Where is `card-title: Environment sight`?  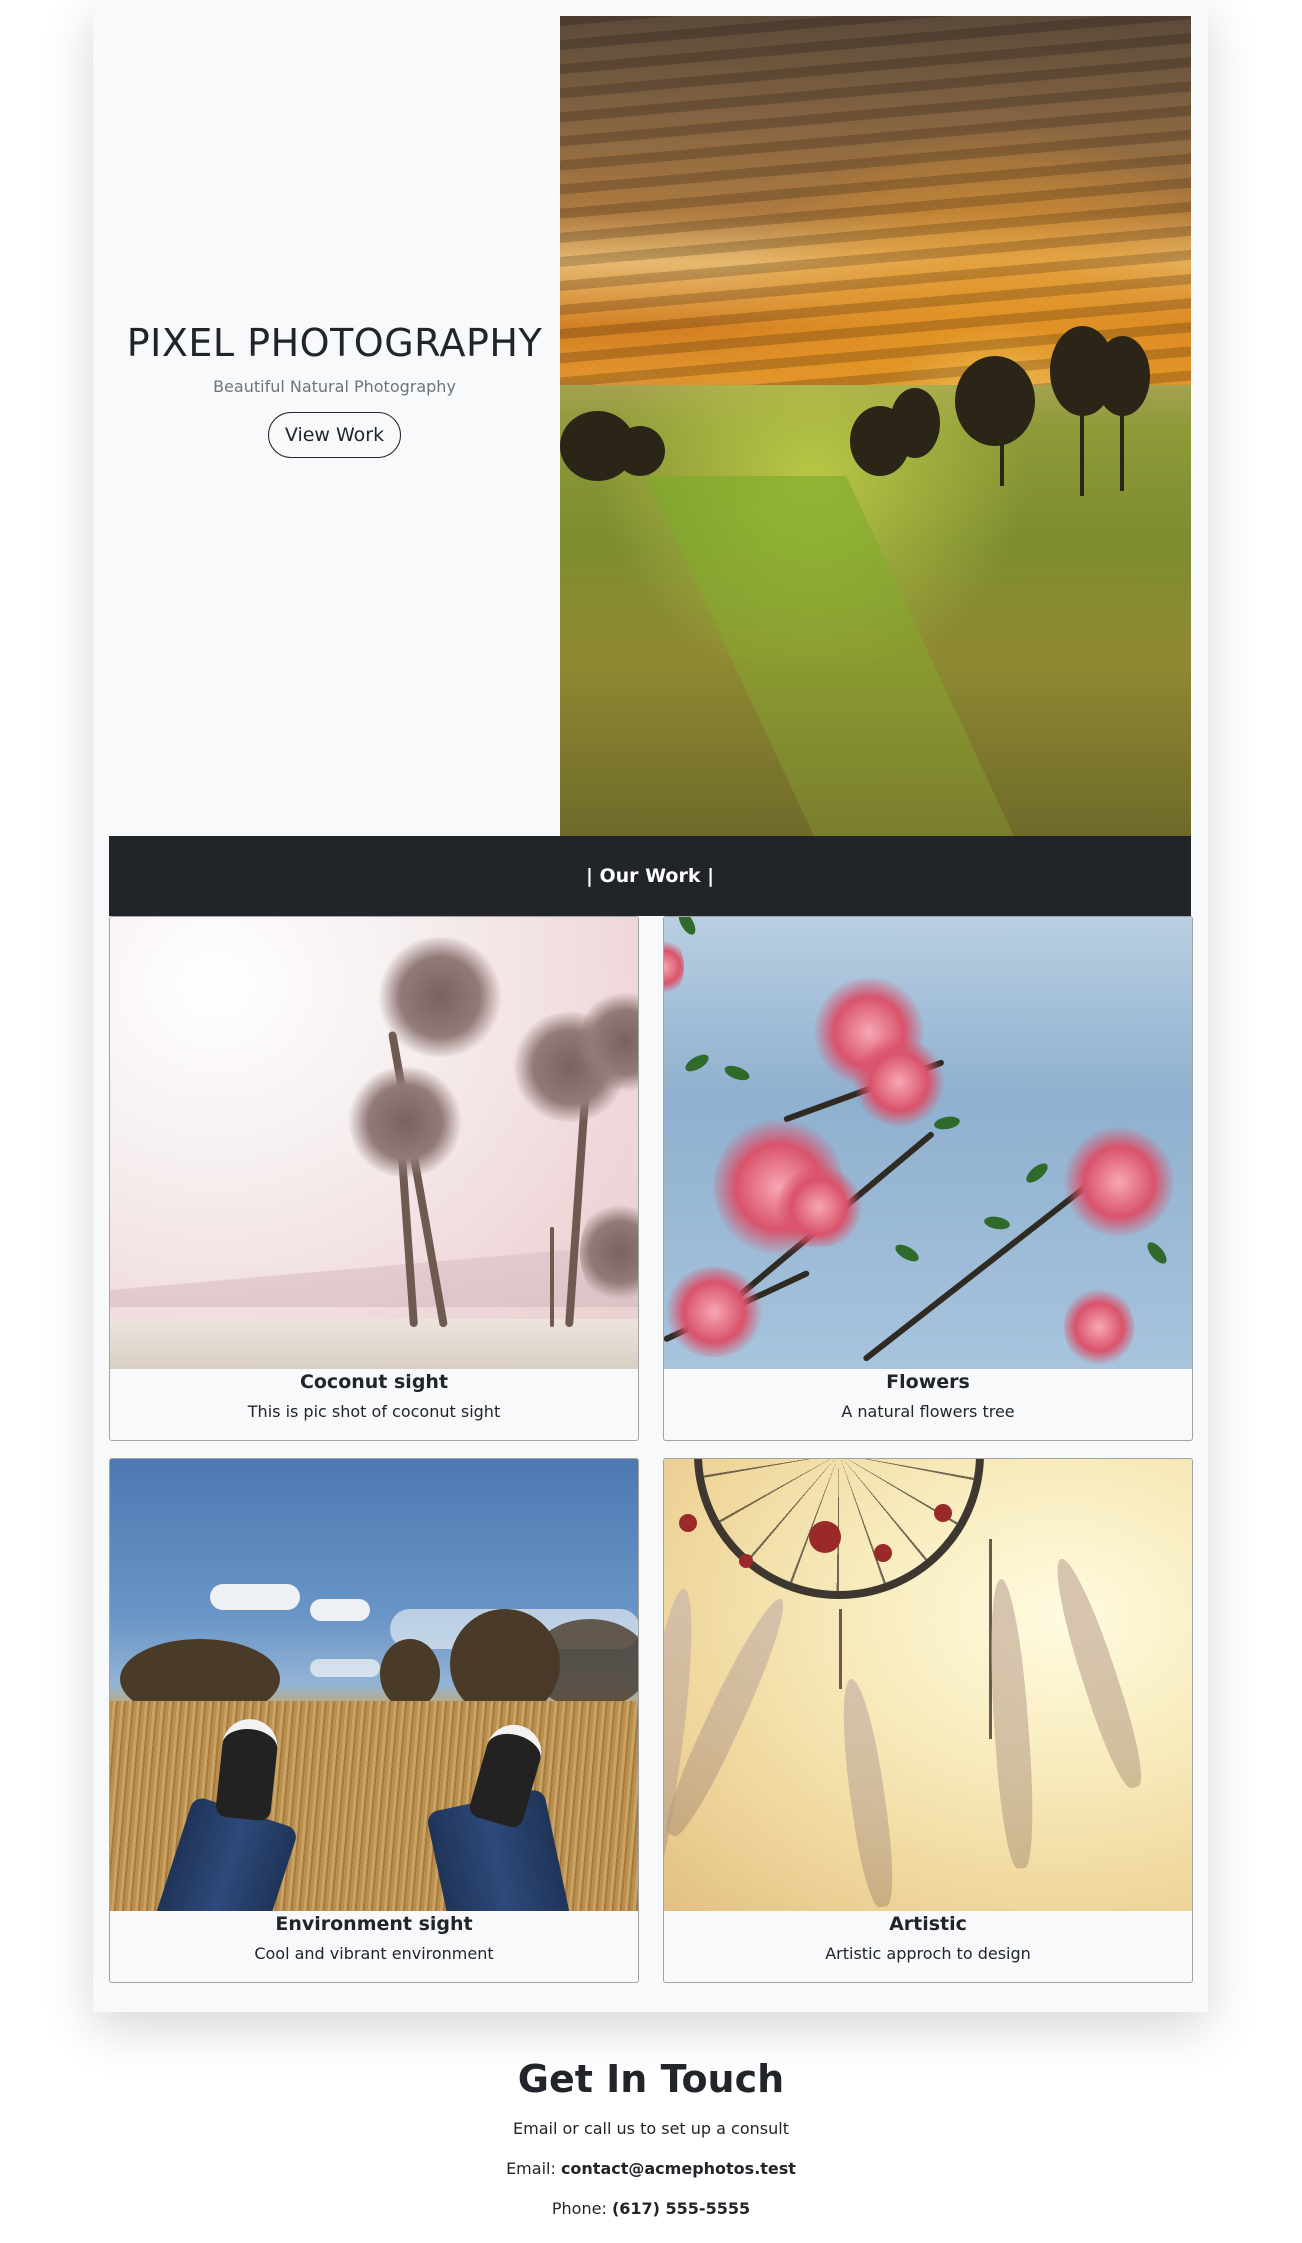
card-title: Environment sight is located at coordinates (374, 1924).